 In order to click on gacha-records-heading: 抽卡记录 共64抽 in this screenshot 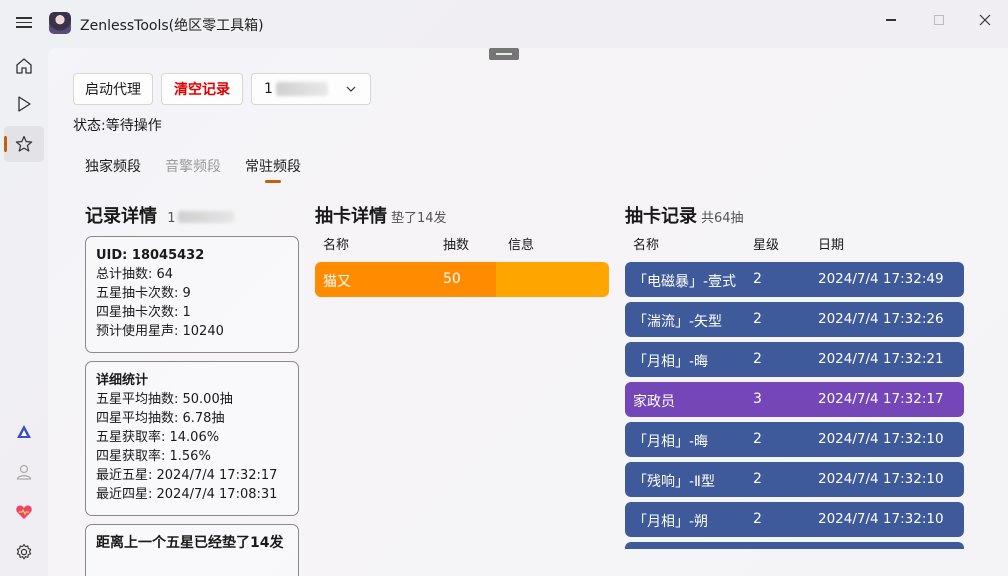, I will do `click(684, 215)`.